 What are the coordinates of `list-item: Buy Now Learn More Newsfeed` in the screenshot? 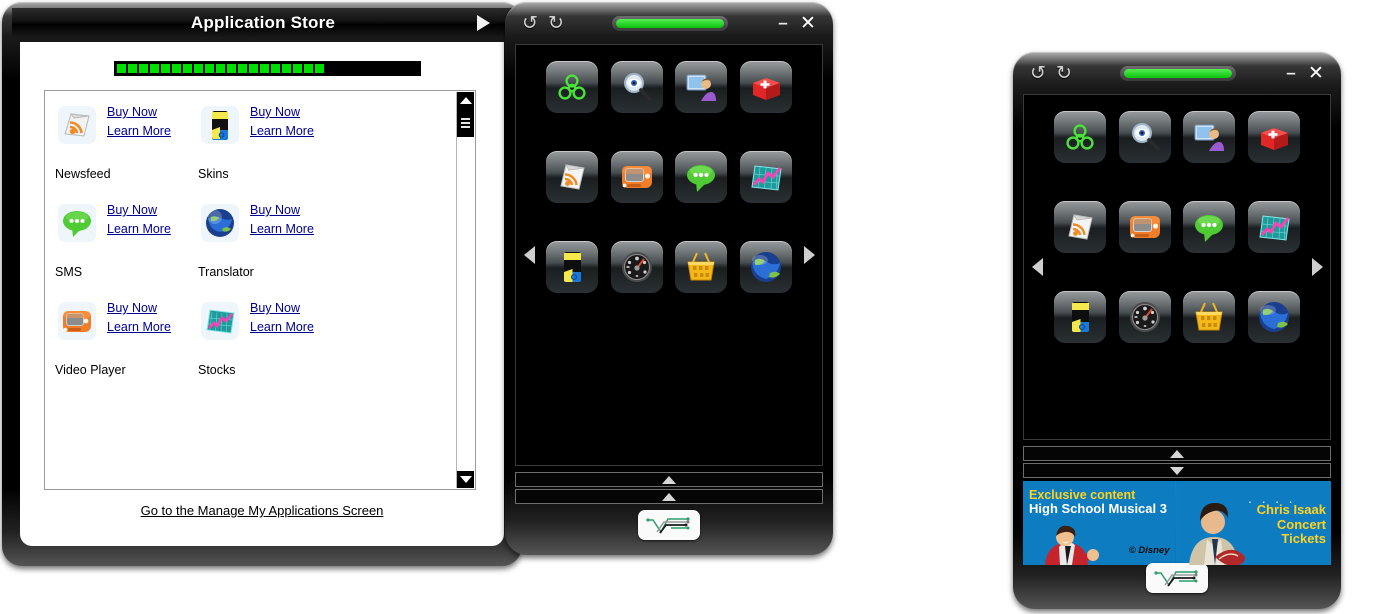 It's located at (124, 148).